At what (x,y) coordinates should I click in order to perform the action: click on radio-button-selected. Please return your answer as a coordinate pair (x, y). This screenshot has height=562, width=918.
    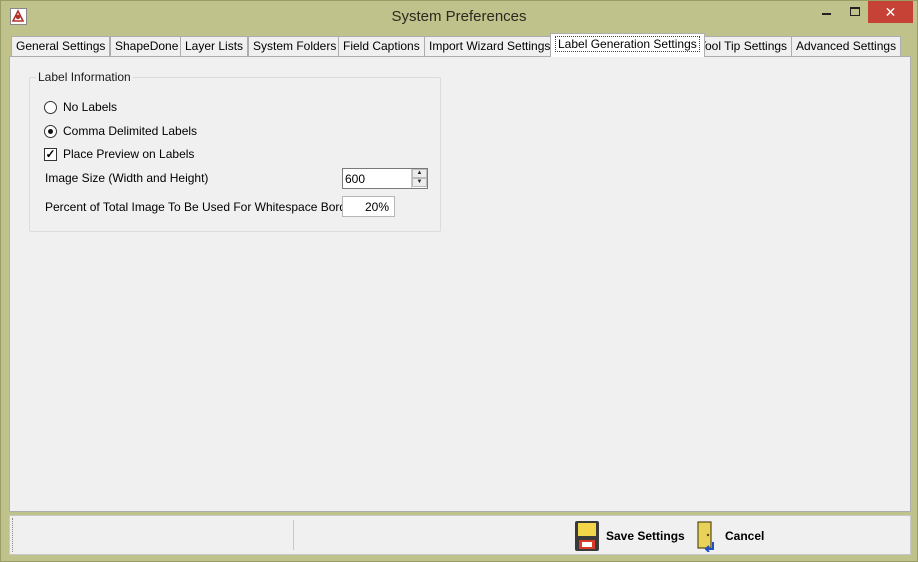
    Looking at the image, I should click on (50, 131).